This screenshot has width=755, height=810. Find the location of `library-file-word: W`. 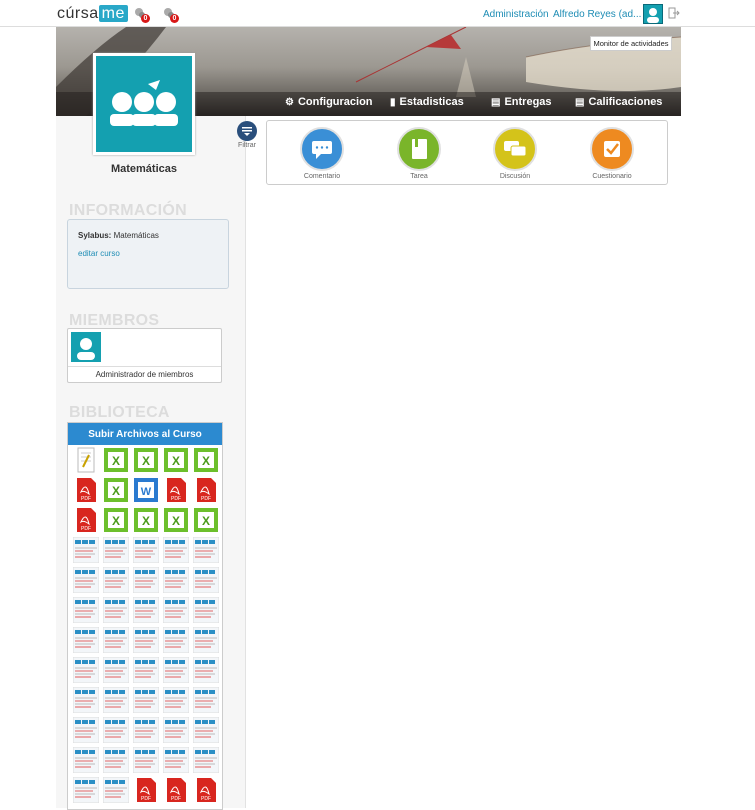

library-file-word: W is located at coordinates (146, 490).